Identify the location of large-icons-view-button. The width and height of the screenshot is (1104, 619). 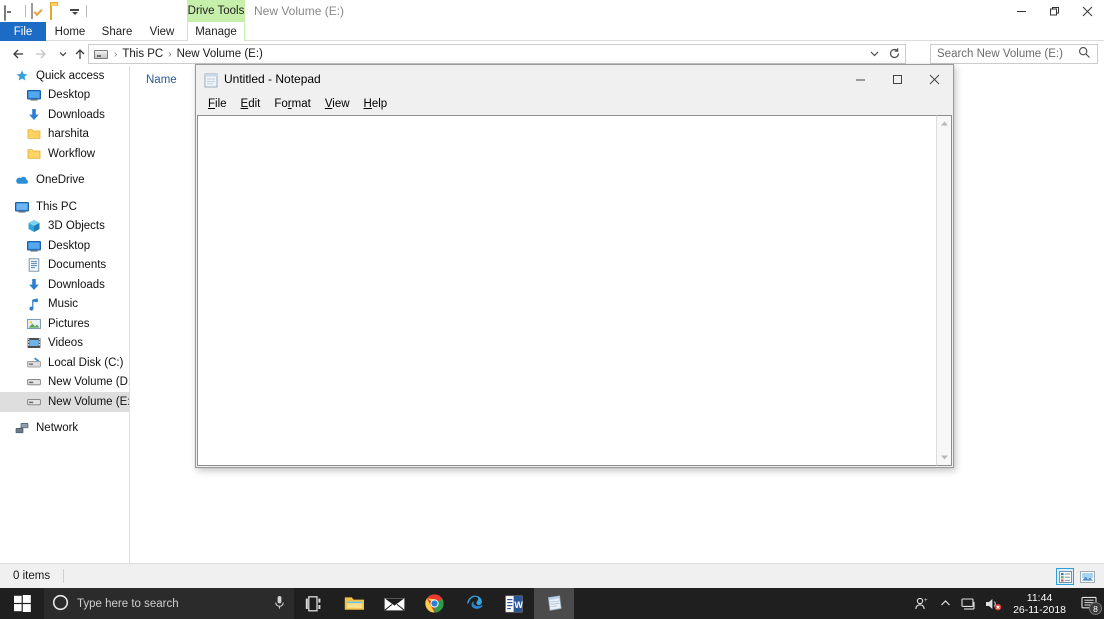
(1087, 576).